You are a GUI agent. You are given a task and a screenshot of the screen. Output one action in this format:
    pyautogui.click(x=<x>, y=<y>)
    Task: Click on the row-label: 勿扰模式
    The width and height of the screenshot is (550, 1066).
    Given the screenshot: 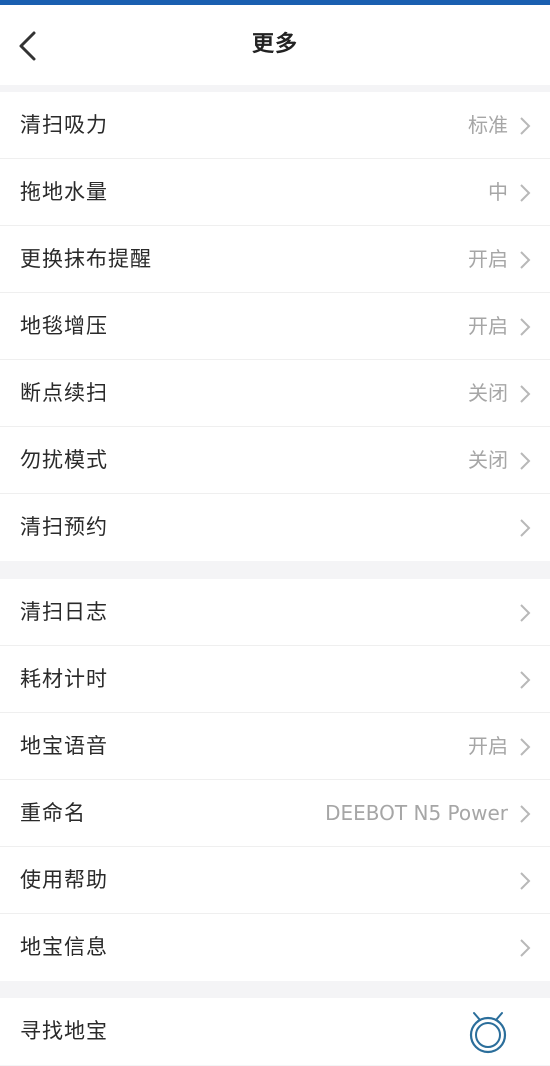 What is the action you would take?
    pyautogui.click(x=64, y=460)
    